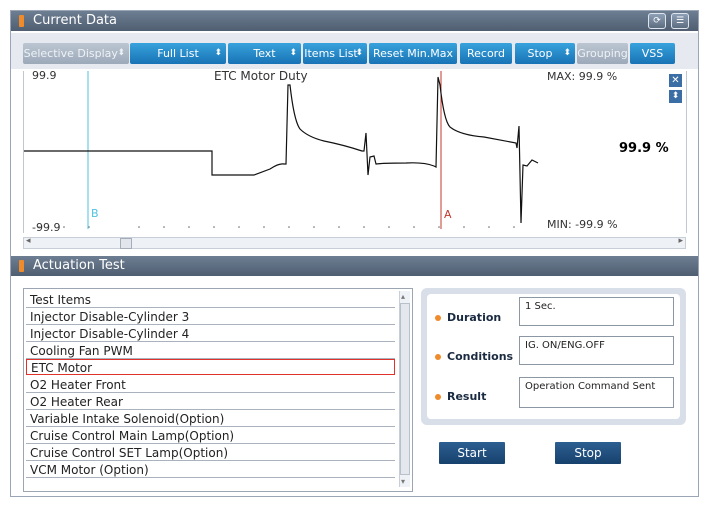 The image size is (711, 508). Describe the element at coordinates (354, 21) in the screenshot. I see `current-data-titlebar: Current Data ⟳ ☰` at that location.